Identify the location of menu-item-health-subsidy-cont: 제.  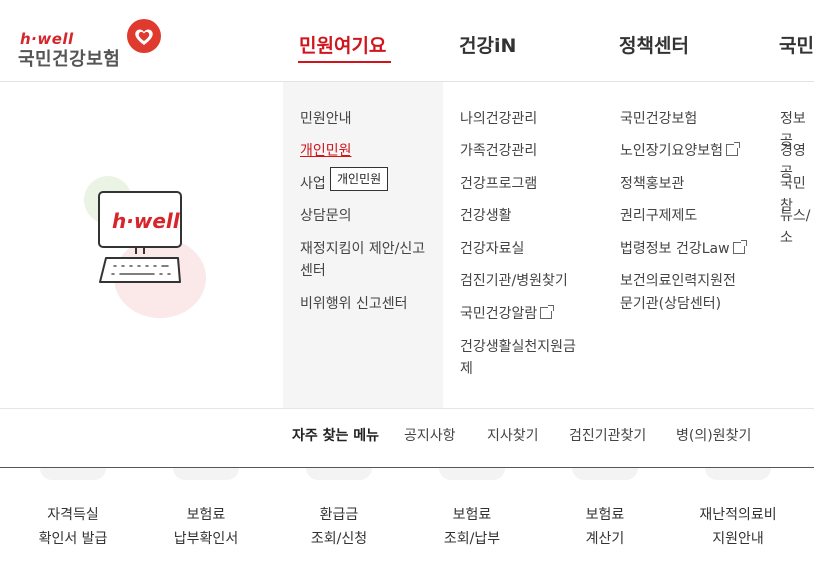
(466, 369).